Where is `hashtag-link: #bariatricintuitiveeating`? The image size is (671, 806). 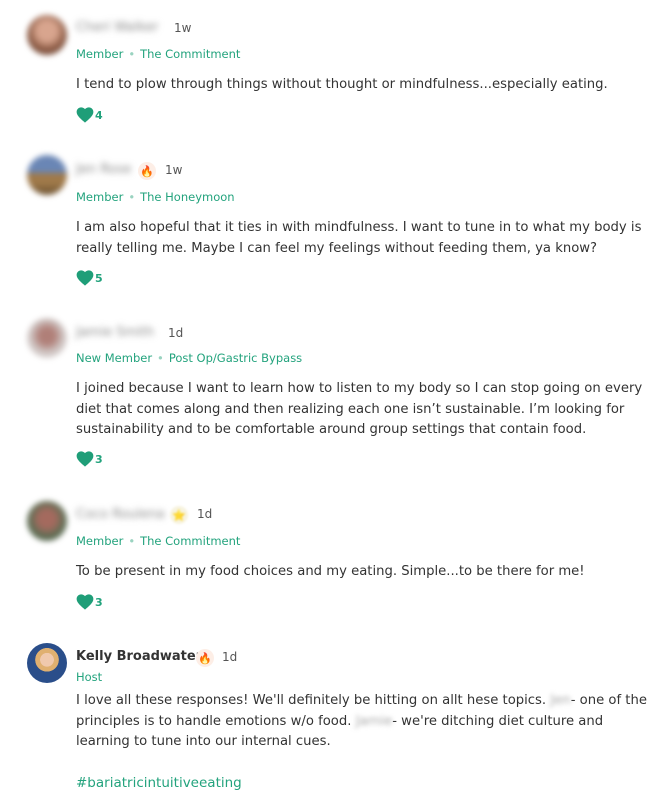
hashtag-link: #bariatricintuitiveeating is located at coordinates (159, 783).